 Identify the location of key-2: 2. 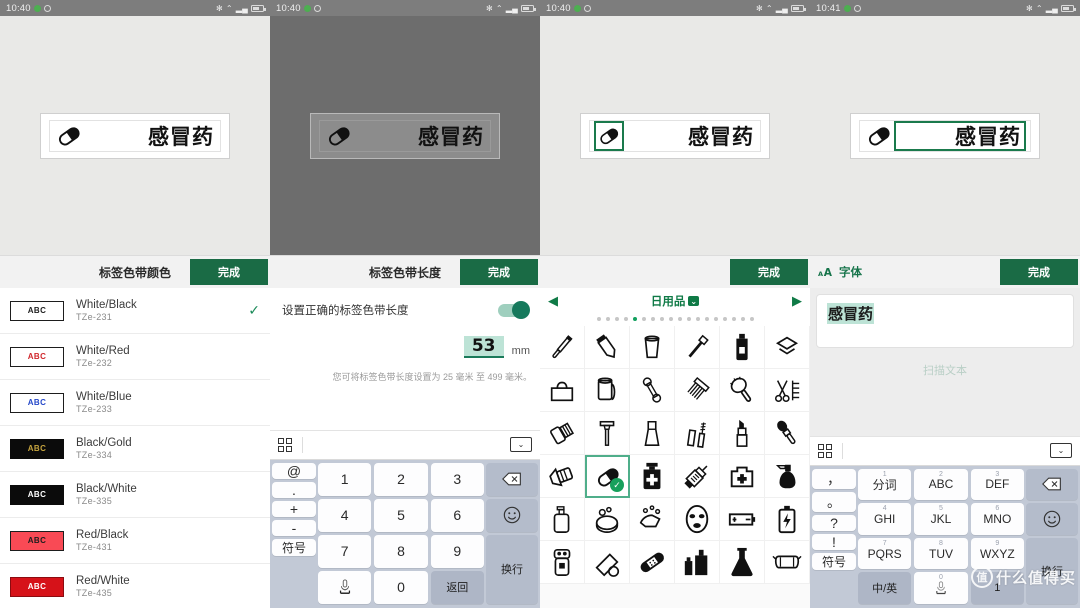
(401, 479).